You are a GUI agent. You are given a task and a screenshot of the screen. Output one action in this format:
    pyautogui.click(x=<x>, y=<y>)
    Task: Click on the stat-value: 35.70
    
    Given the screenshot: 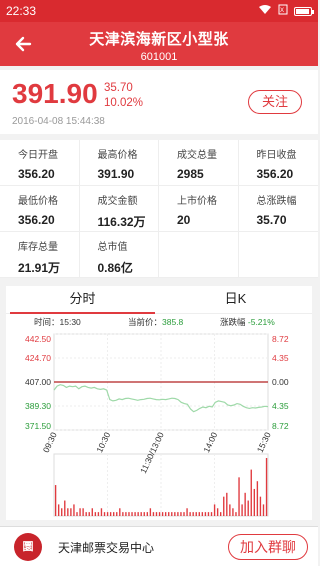 What is the action you would take?
    pyautogui.click(x=271, y=220)
    